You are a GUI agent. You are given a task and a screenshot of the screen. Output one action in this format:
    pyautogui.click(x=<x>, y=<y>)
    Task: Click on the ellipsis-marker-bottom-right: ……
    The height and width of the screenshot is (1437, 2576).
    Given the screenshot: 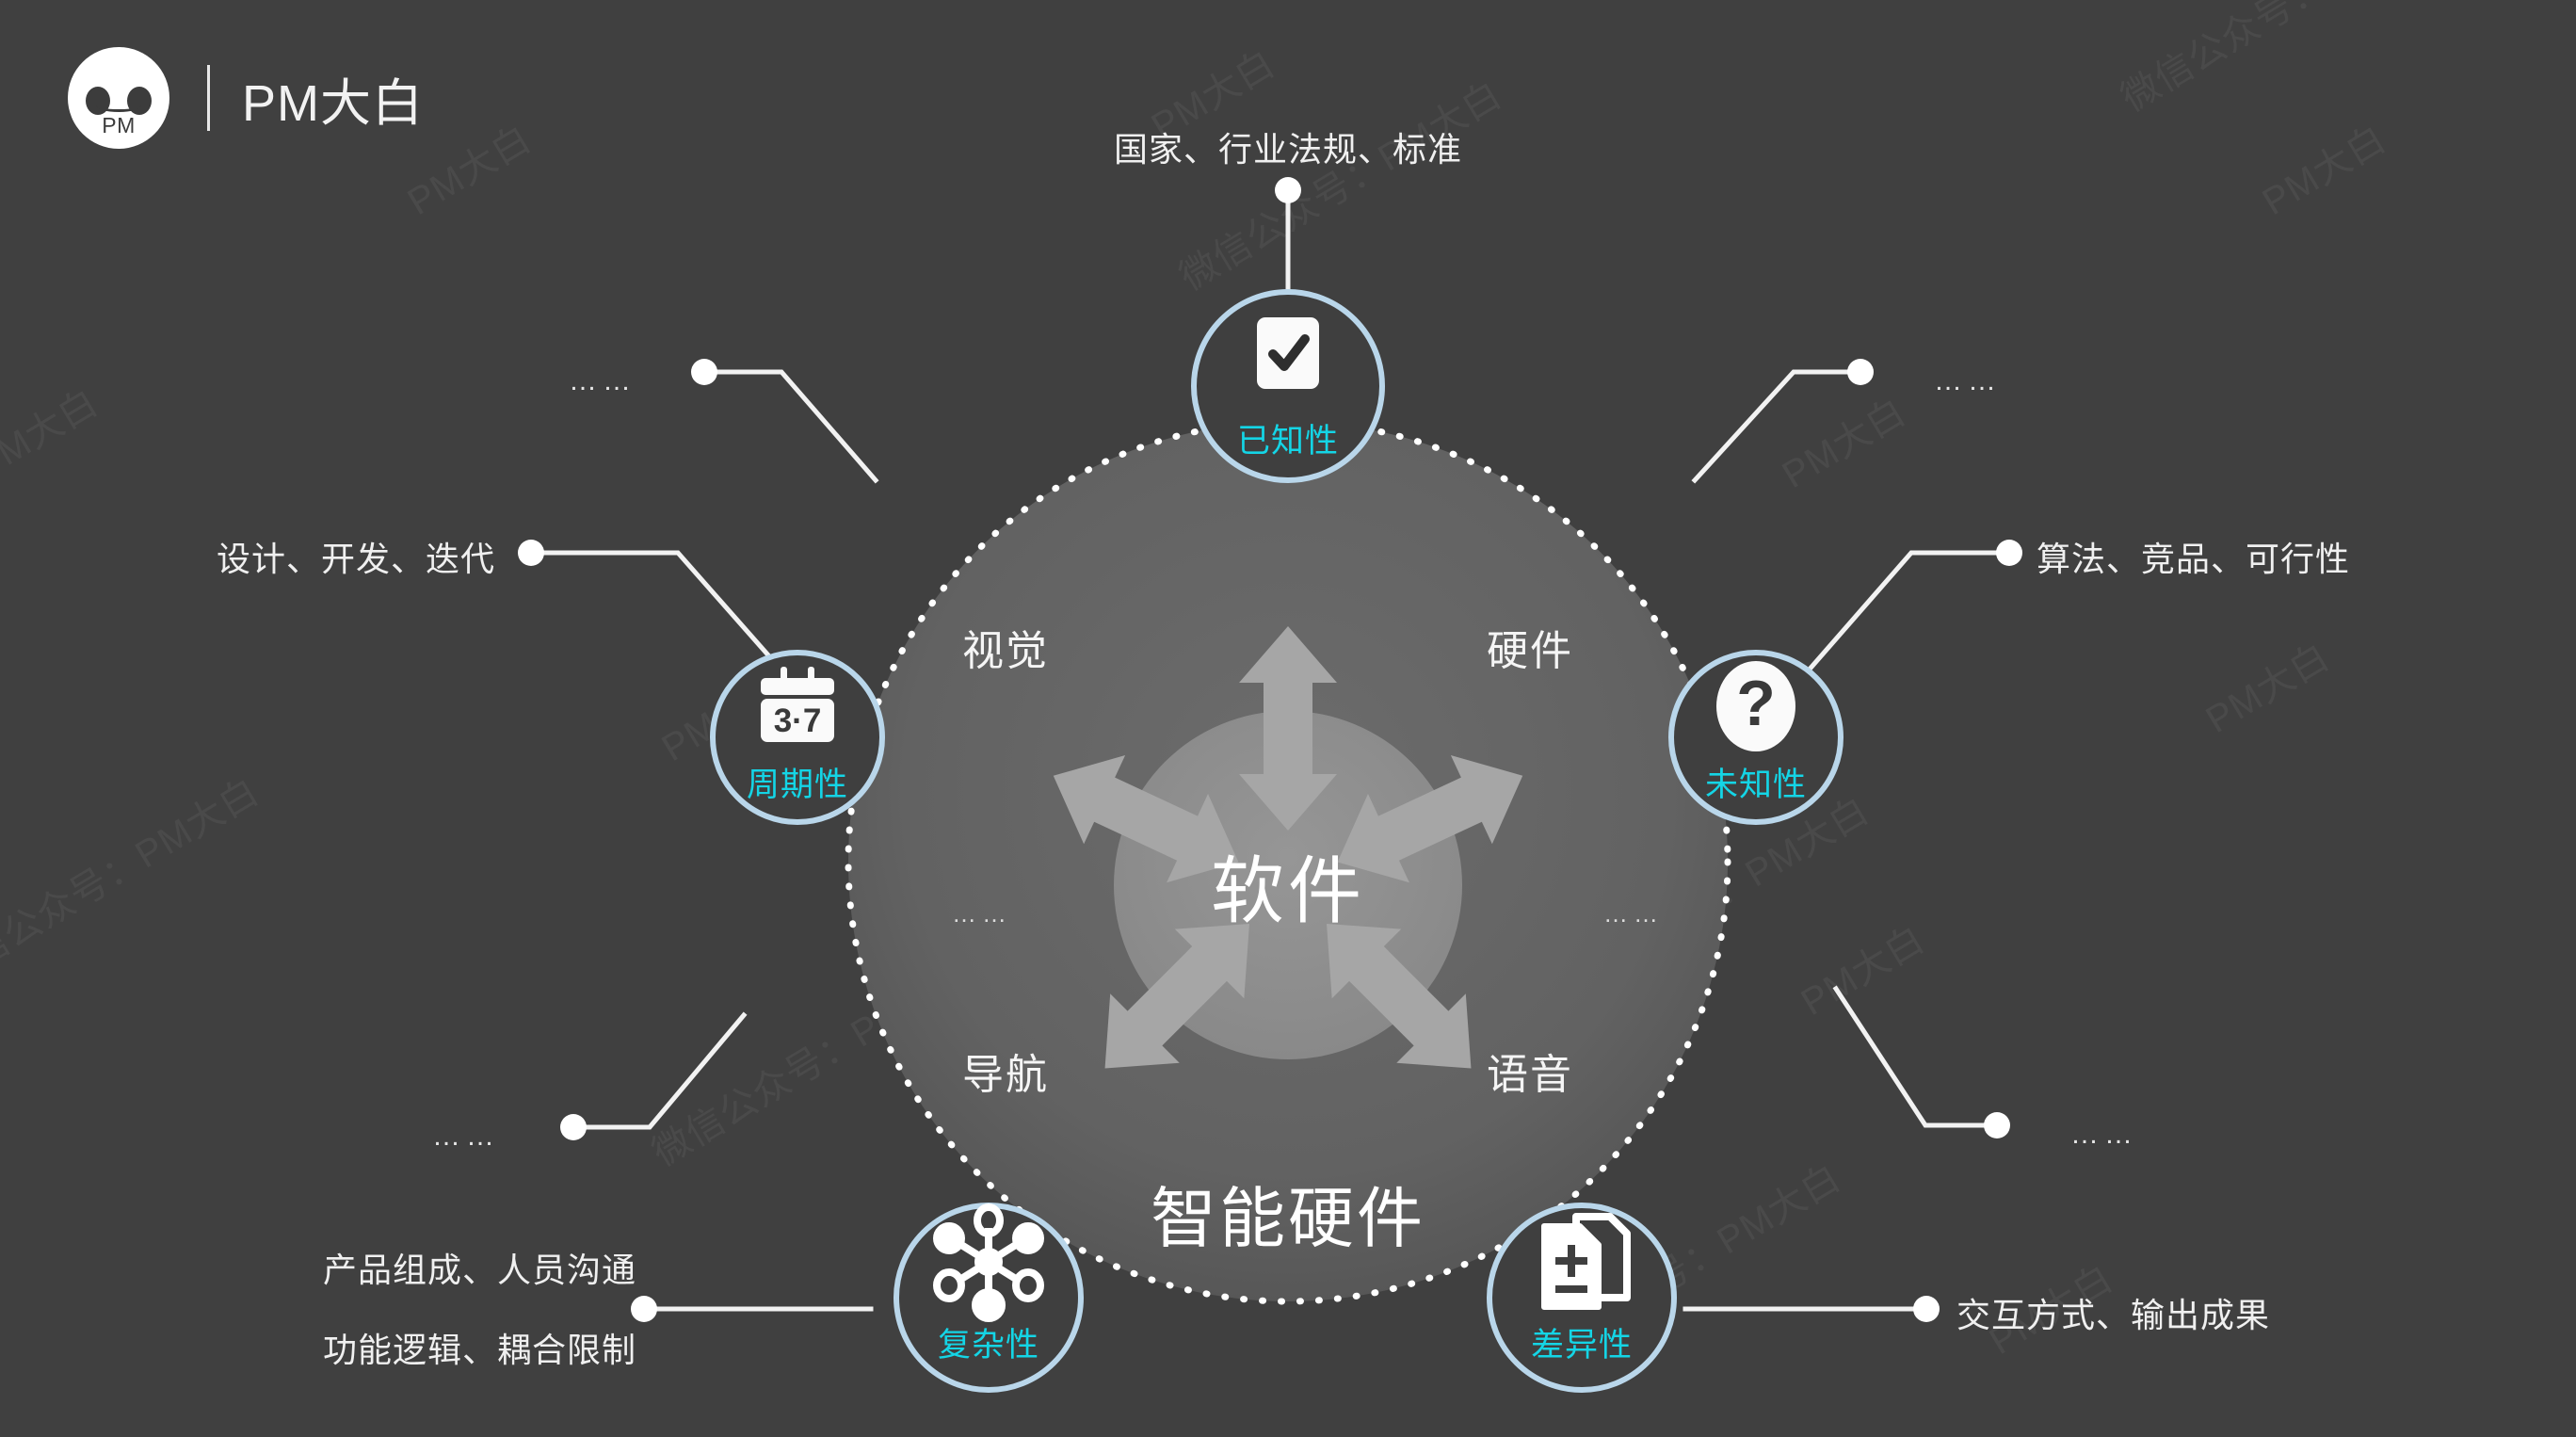 What is the action you would take?
    pyautogui.click(x=2104, y=1135)
    